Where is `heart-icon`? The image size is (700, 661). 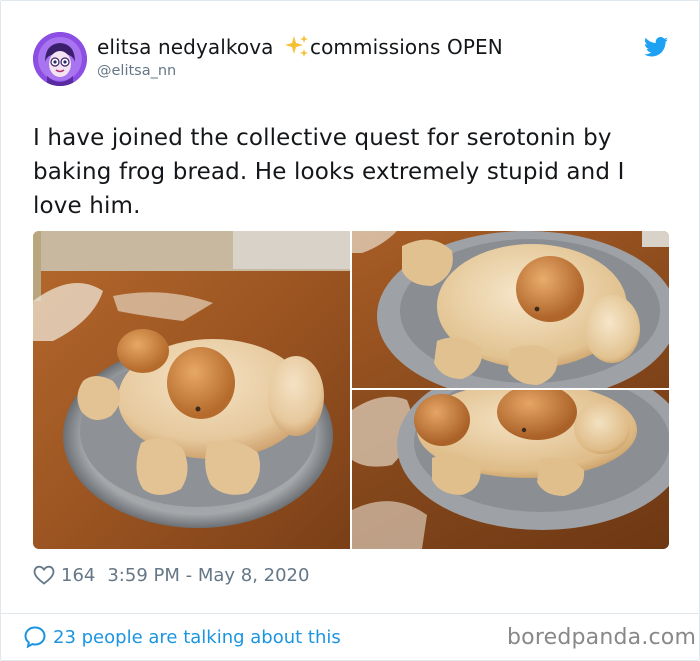
heart-icon is located at coordinates (44, 575).